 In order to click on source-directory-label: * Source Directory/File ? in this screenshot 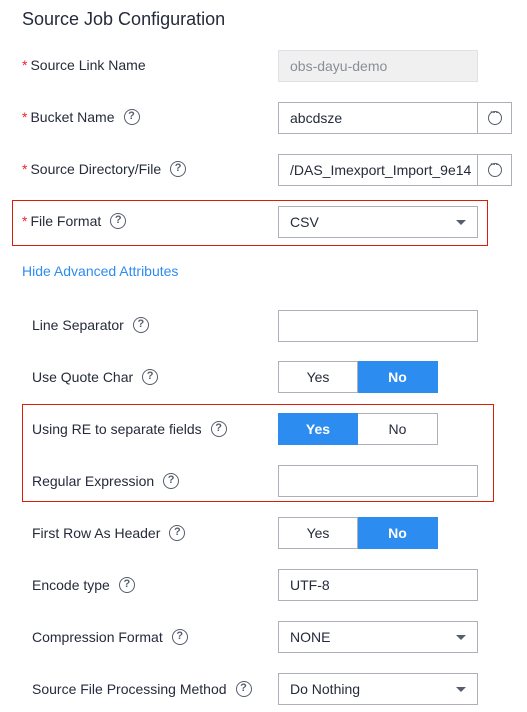, I will do `click(104, 169)`.